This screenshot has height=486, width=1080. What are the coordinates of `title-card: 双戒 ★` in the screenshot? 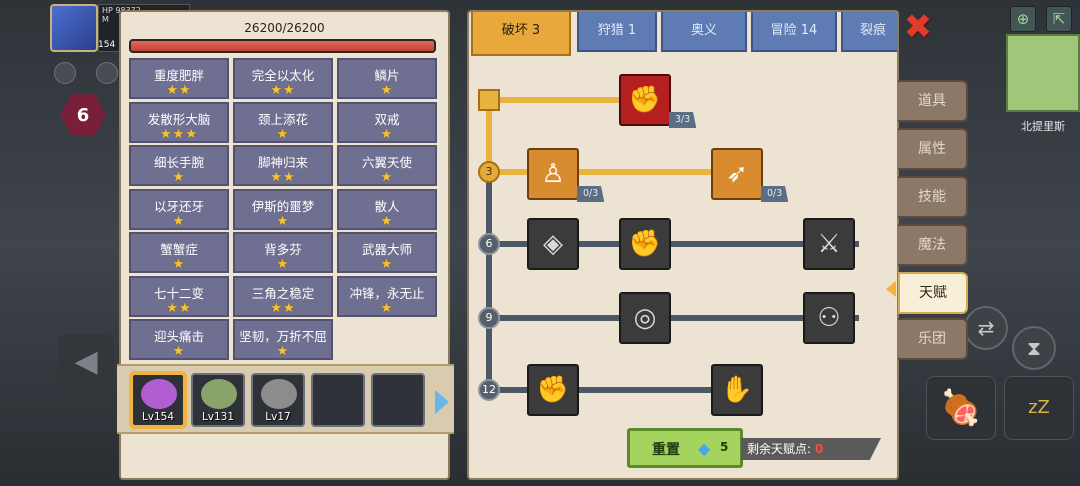 It's located at (387, 122).